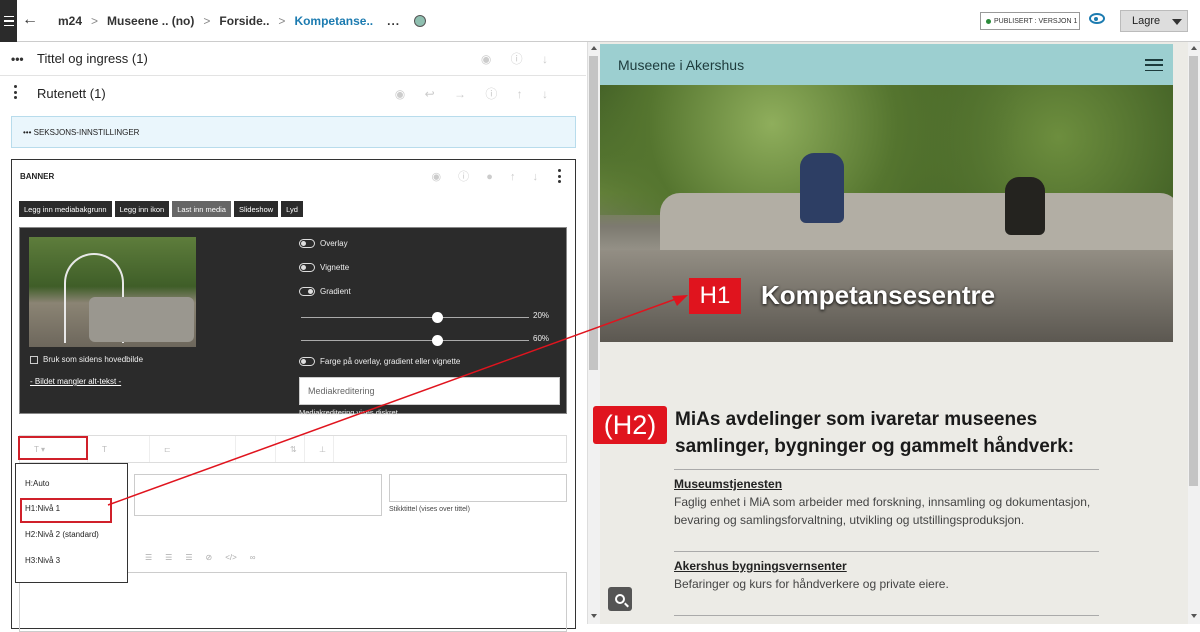 The image size is (1200, 632). What do you see at coordinates (620, 599) in the screenshot?
I see `zoom-icon` at bounding box center [620, 599].